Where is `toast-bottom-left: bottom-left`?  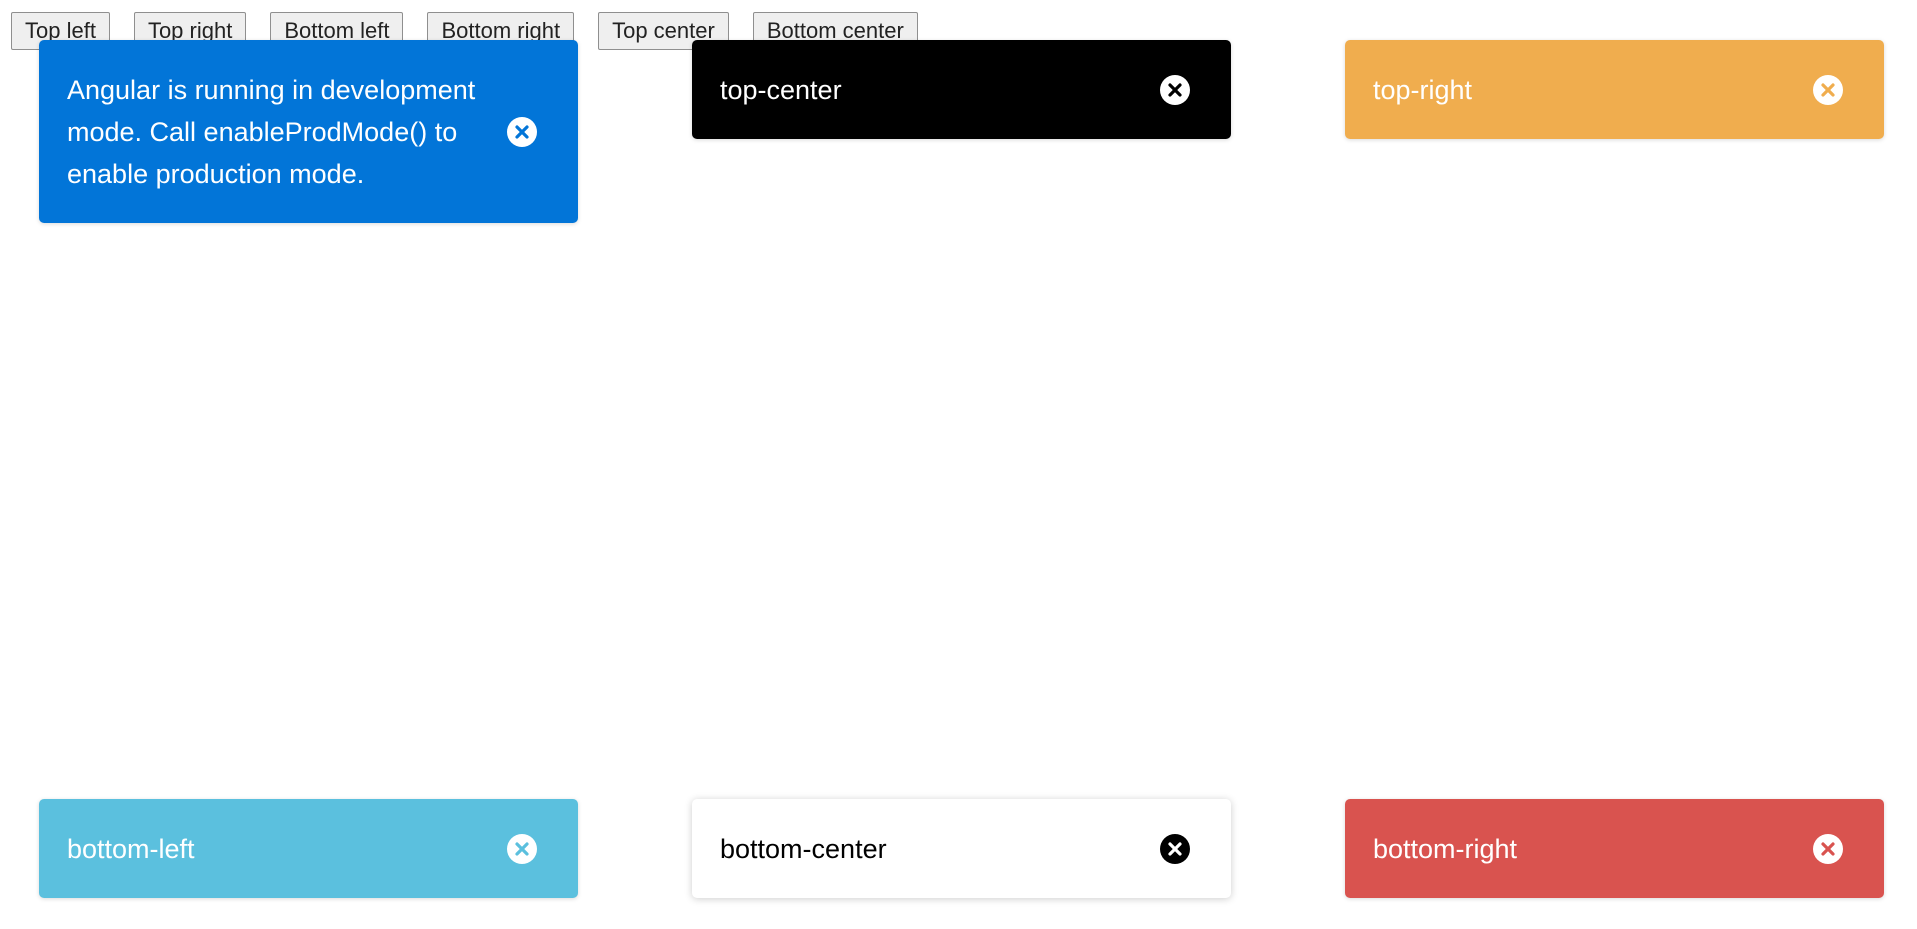 toast-bottom-left: bottom-left is located at coordinates (308, 848).